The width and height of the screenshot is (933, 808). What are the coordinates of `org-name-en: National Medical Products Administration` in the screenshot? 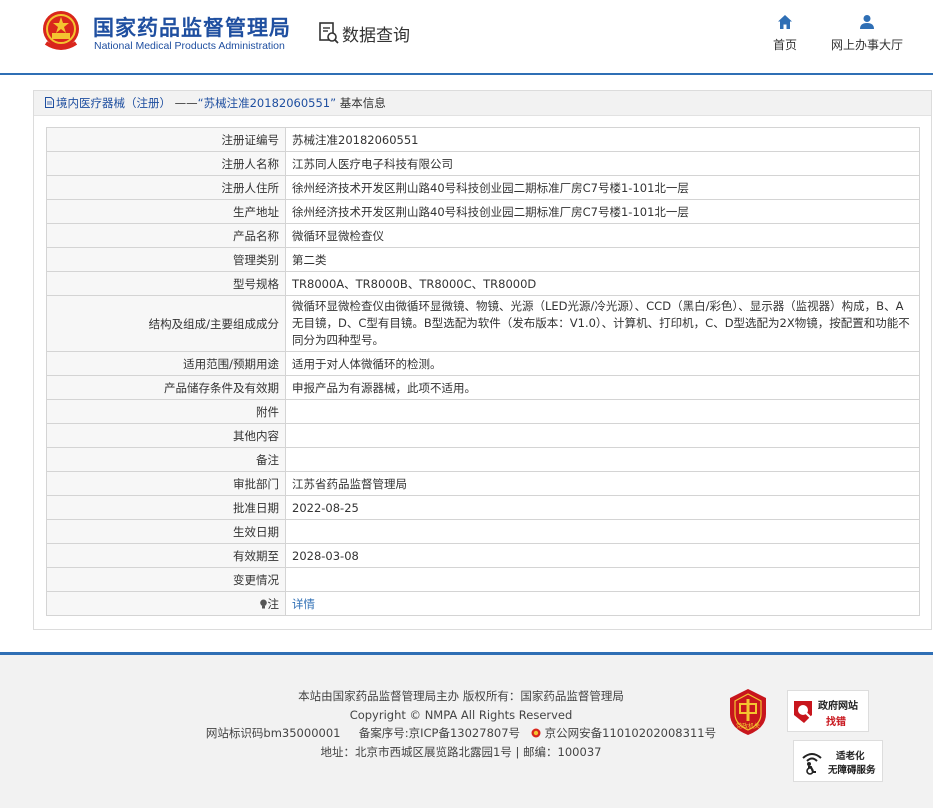 It's located at (189, 46).